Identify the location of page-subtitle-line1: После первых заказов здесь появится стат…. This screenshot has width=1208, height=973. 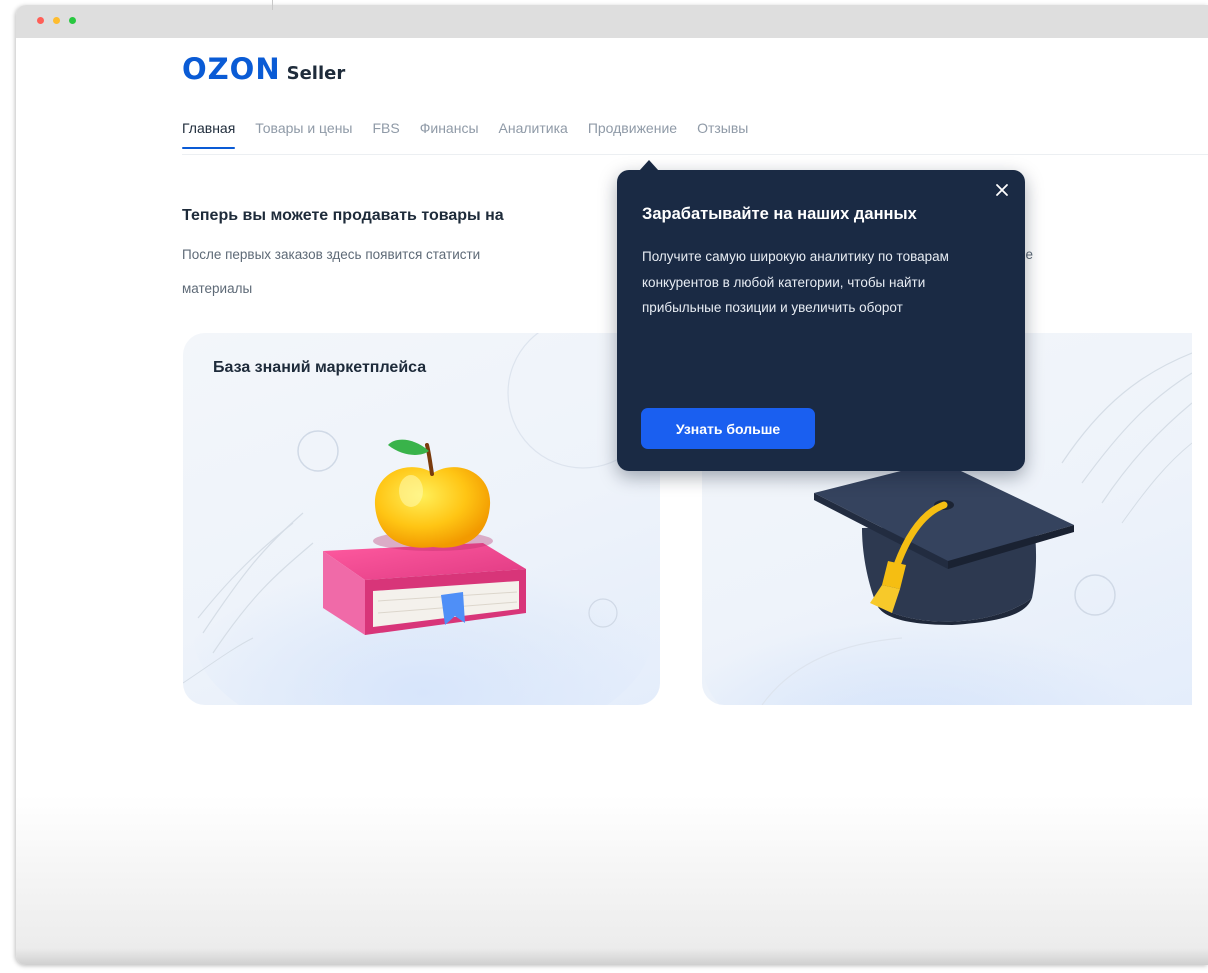
(331, 254).